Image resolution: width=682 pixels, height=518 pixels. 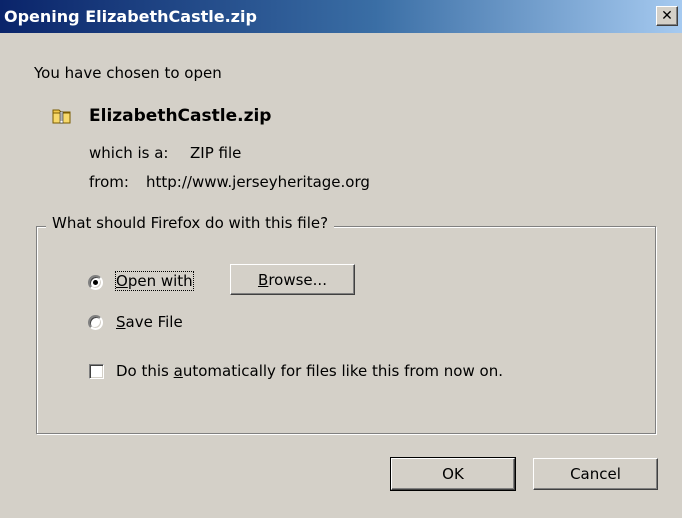 I want to click on file-type-label: which is a:, so click(x=129, y=153).